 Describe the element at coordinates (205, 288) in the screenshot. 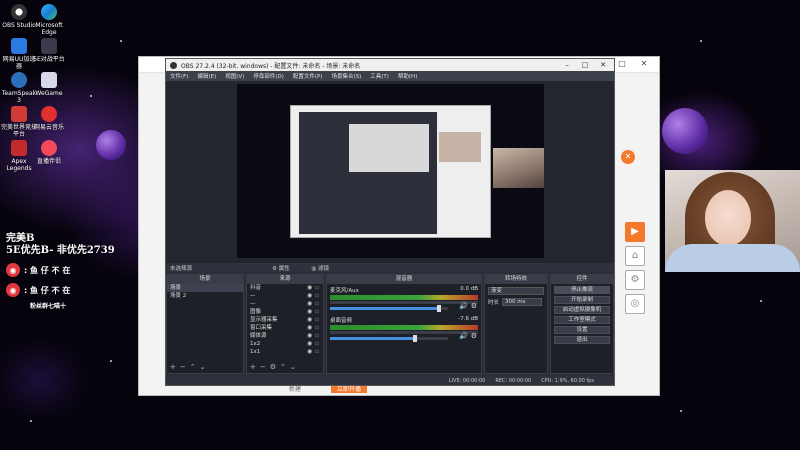

I see `scene-item: 场景` at that location.